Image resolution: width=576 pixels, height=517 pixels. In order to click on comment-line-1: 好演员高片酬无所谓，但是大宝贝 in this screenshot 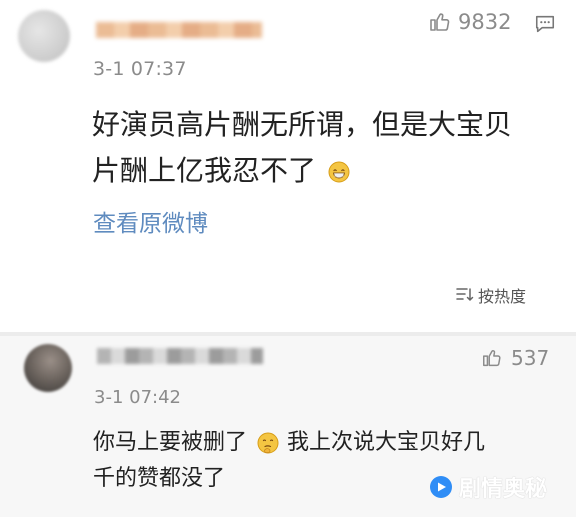, I will do `click(302, 124)`.